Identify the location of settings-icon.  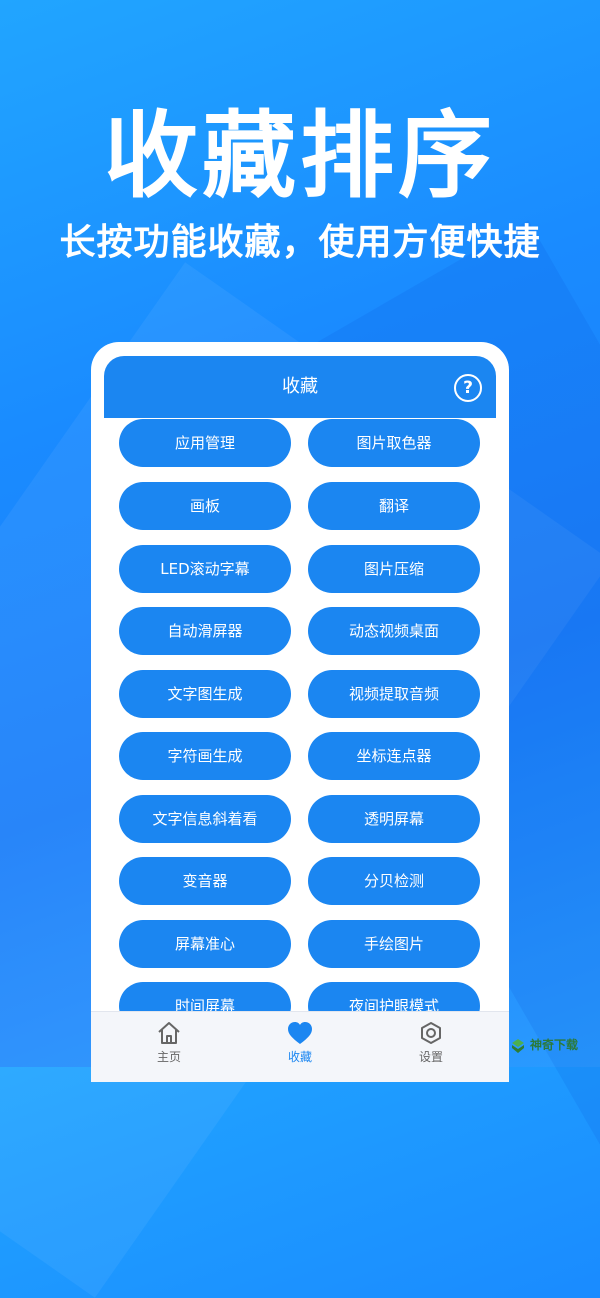
(431, 1033).